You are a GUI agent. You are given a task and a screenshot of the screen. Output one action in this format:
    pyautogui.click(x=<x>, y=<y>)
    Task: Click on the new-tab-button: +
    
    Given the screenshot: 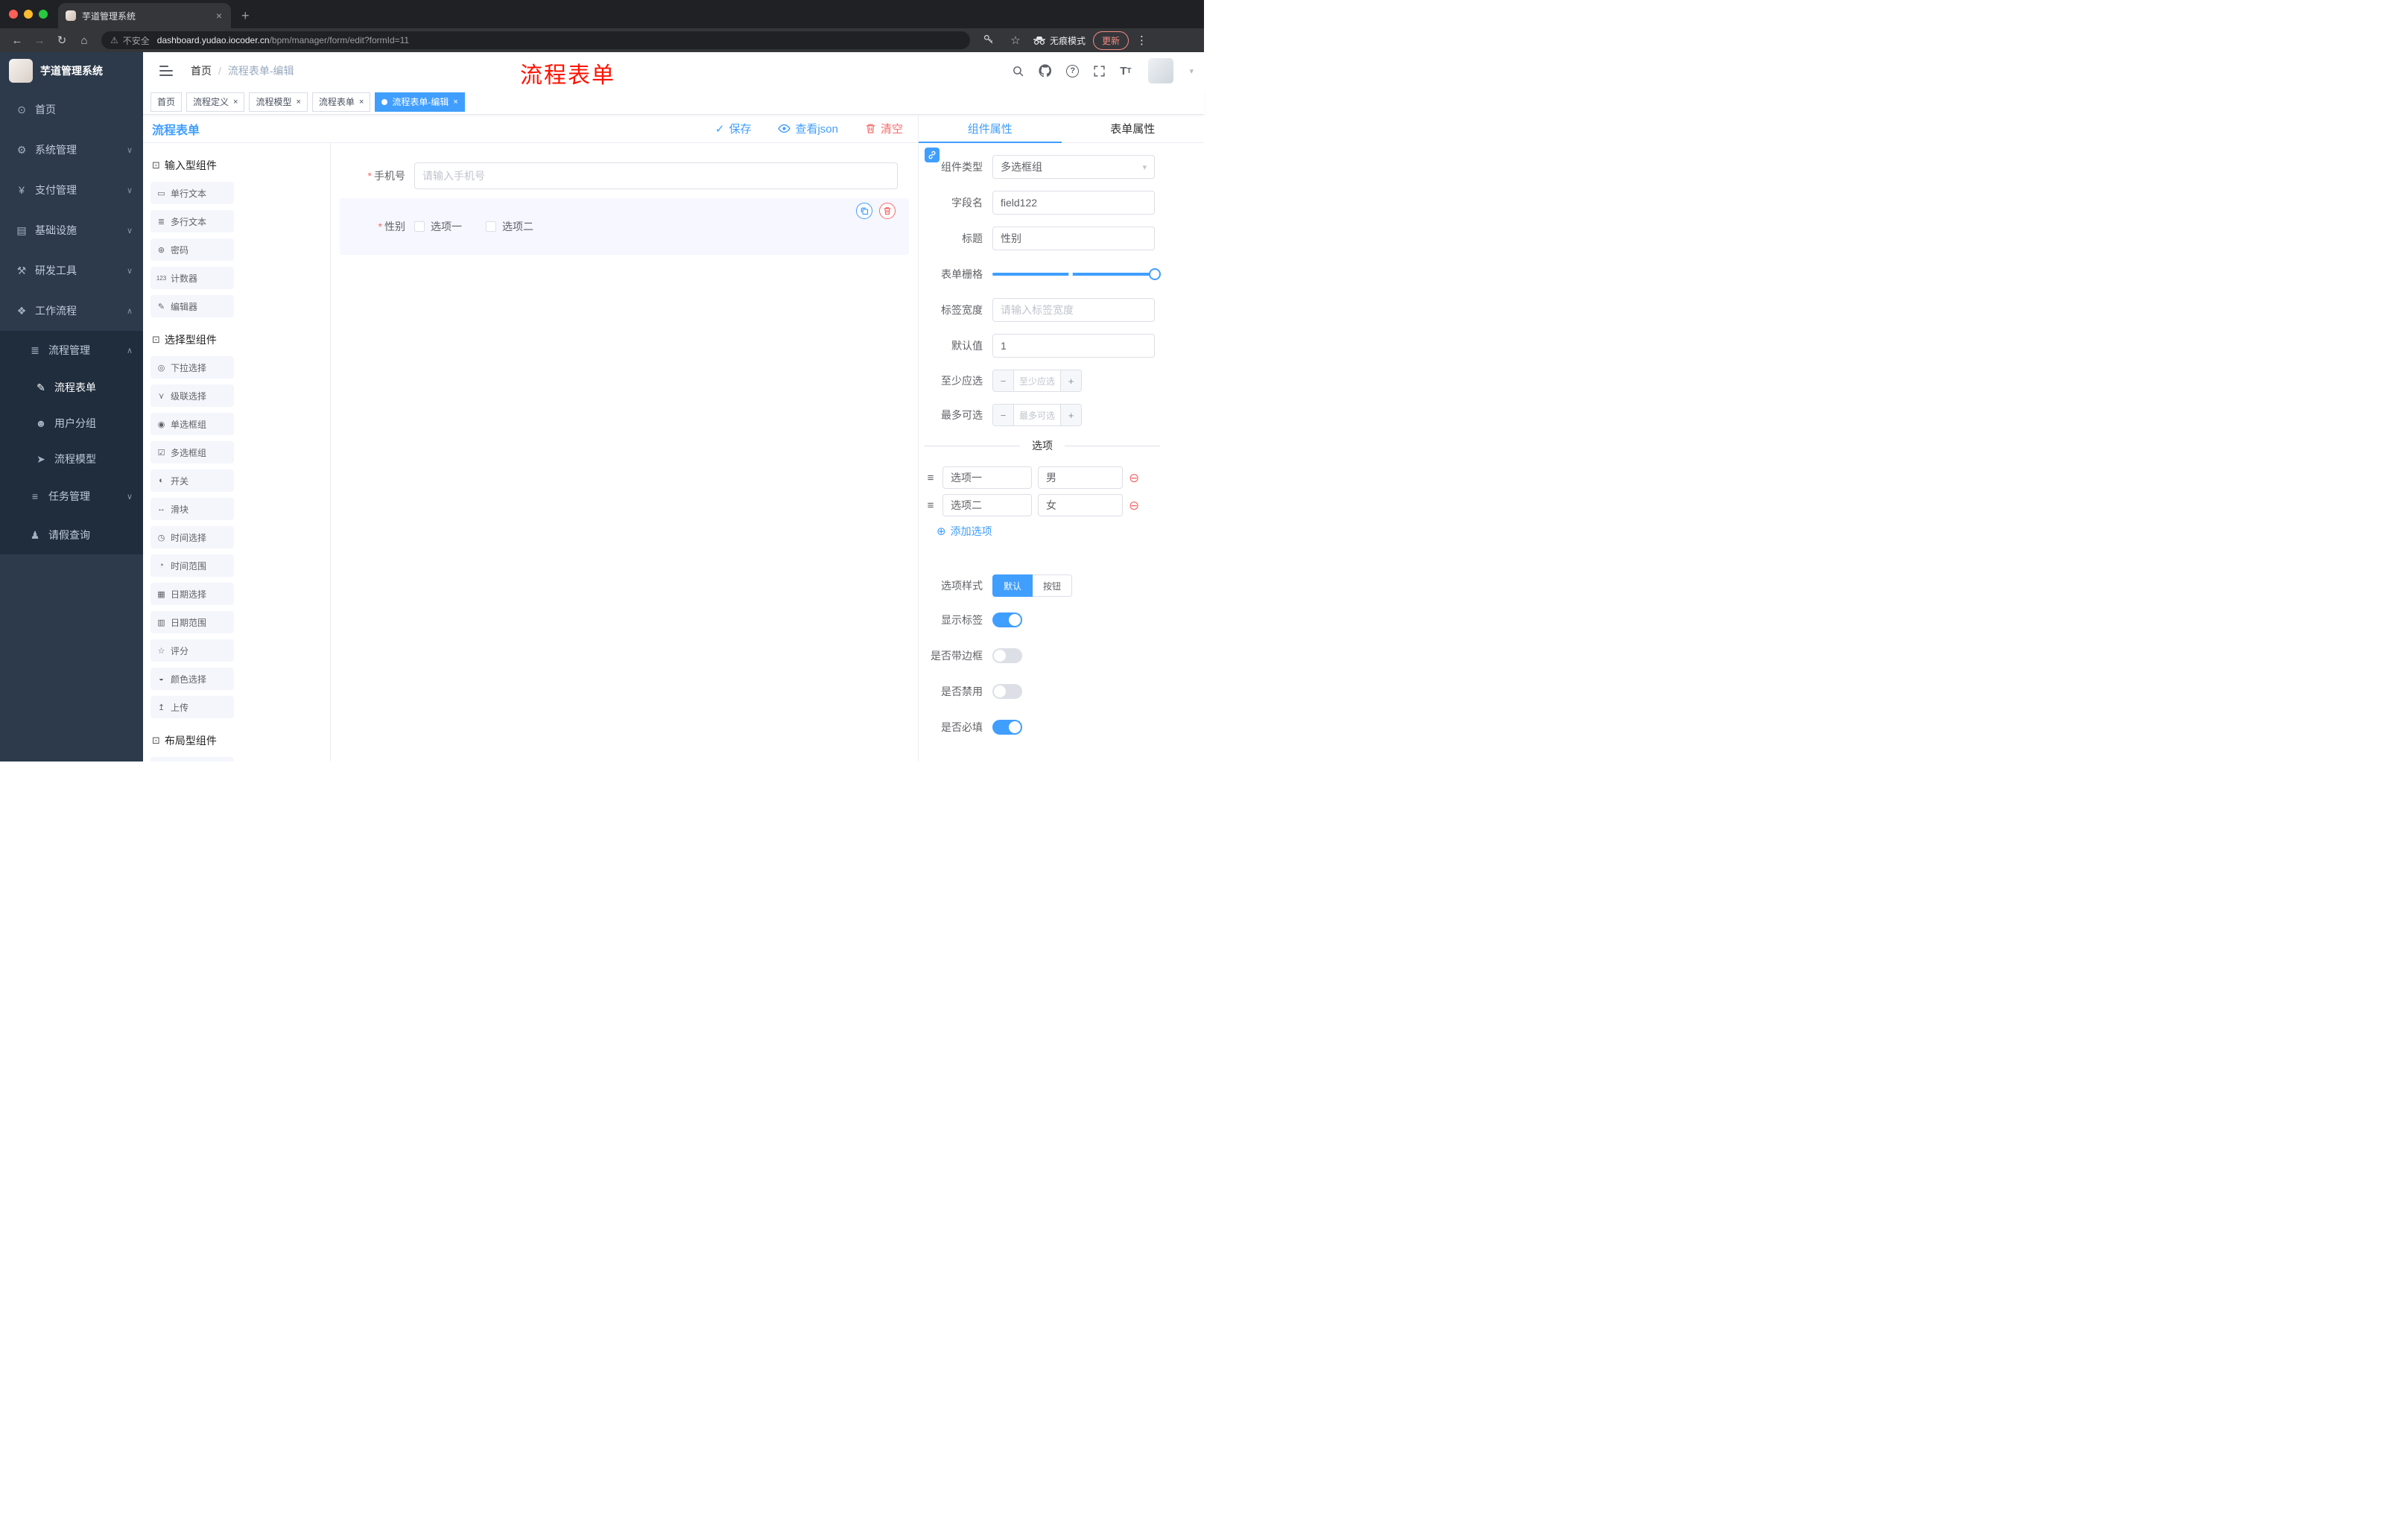 What is the action you would take?
    pyautogui.click(x=245, y=16)
    